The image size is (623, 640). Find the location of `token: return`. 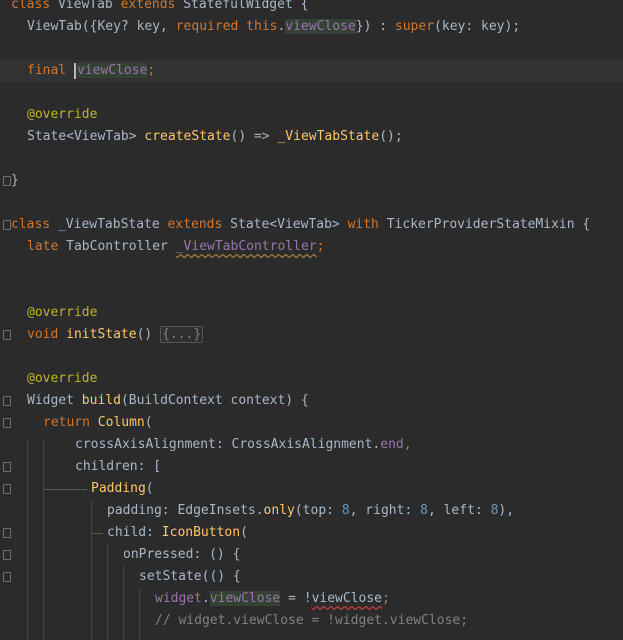

token: return is located at coordinates (70, 422).